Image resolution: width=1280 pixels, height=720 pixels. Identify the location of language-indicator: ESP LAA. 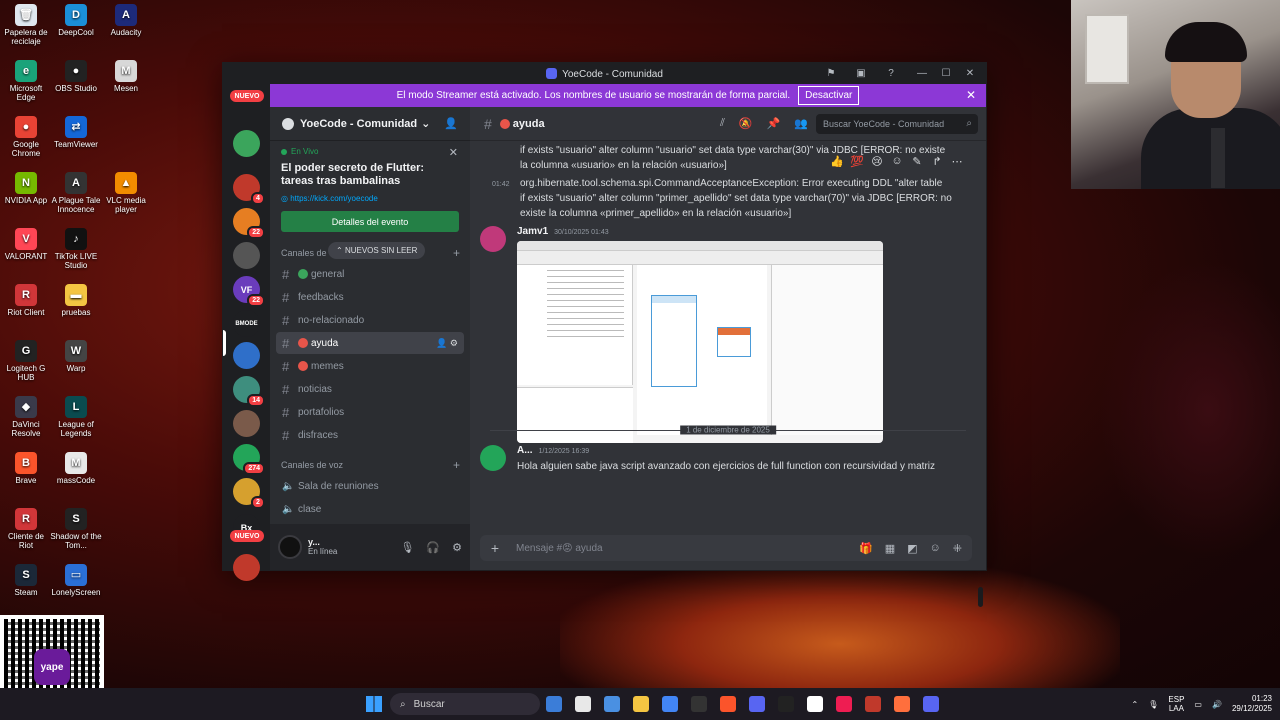
(1176, 704).